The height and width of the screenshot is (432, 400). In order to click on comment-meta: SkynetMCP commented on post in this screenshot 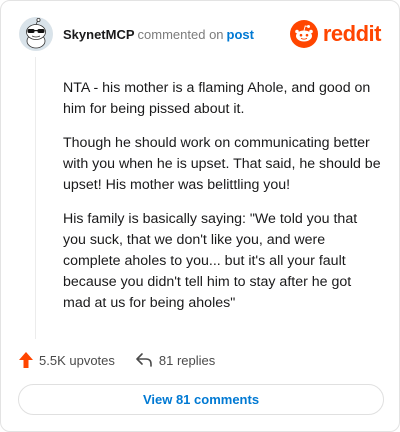, I will do `click(158, 34)`.